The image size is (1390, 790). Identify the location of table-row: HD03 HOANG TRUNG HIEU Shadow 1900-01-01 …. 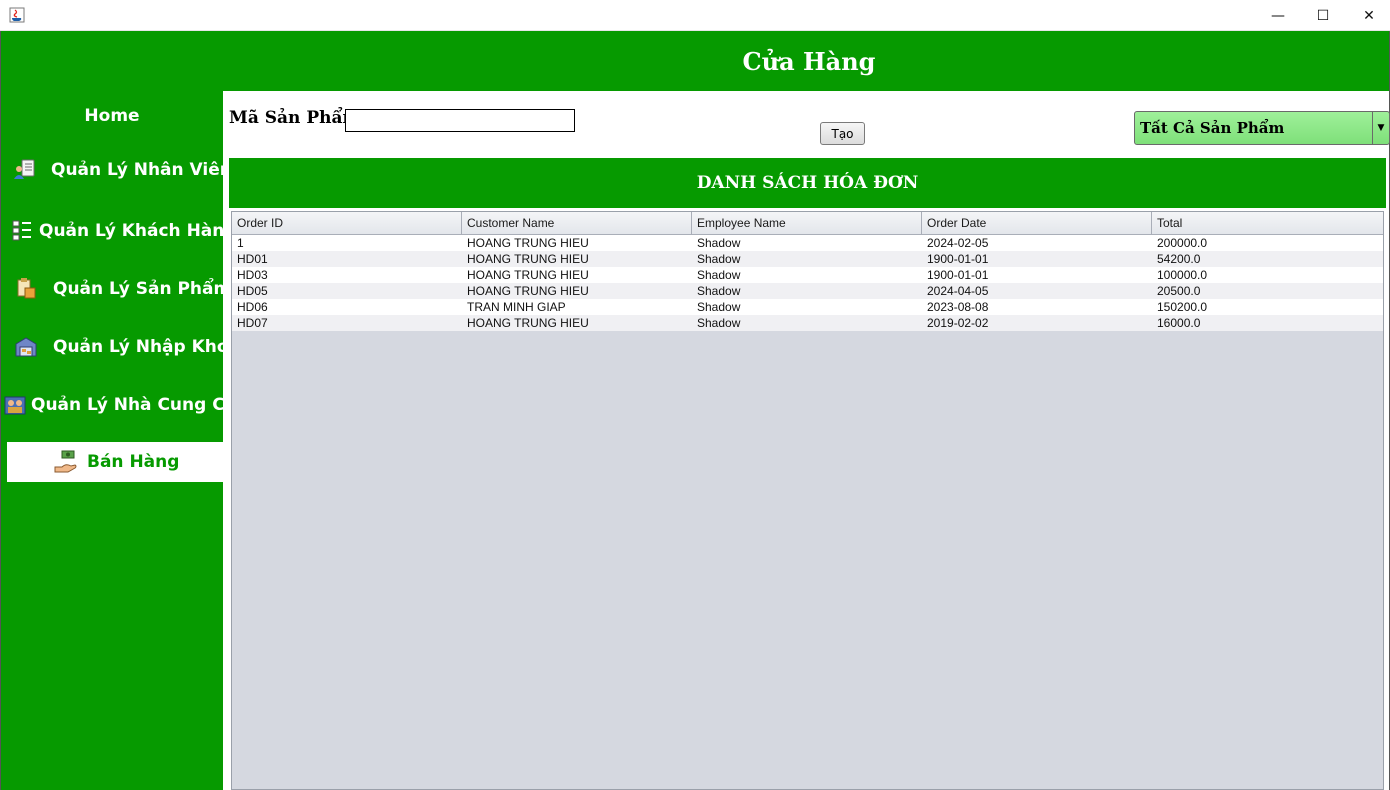
(807, 275).